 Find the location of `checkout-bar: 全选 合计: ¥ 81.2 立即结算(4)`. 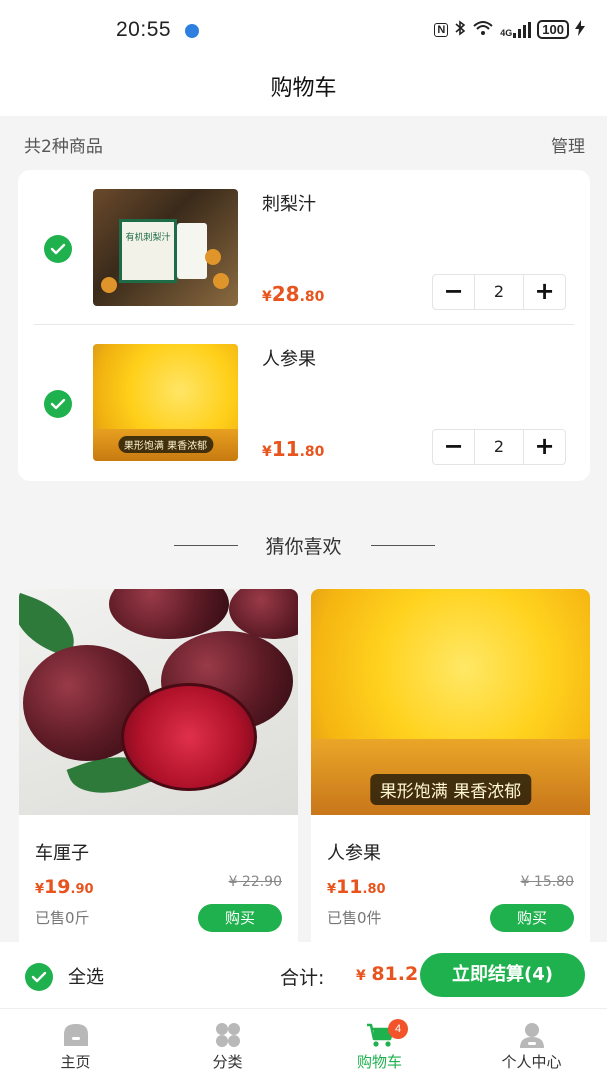

checkout-bar: 全选 合计: ¥ 81.2 立即结算(4) is located at coordinates (303, 975).